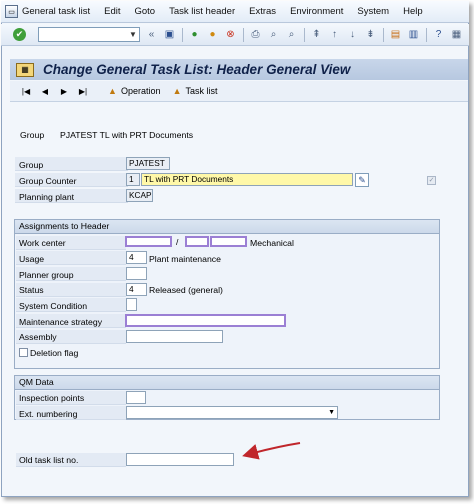 Image resolution: width=474 pixels, height=504 pixels. What do you see at coordinates (48, 414) in the screenshot?
I see `ext-numbering-label: Ext. numbering` at bounding box center [48, 414].